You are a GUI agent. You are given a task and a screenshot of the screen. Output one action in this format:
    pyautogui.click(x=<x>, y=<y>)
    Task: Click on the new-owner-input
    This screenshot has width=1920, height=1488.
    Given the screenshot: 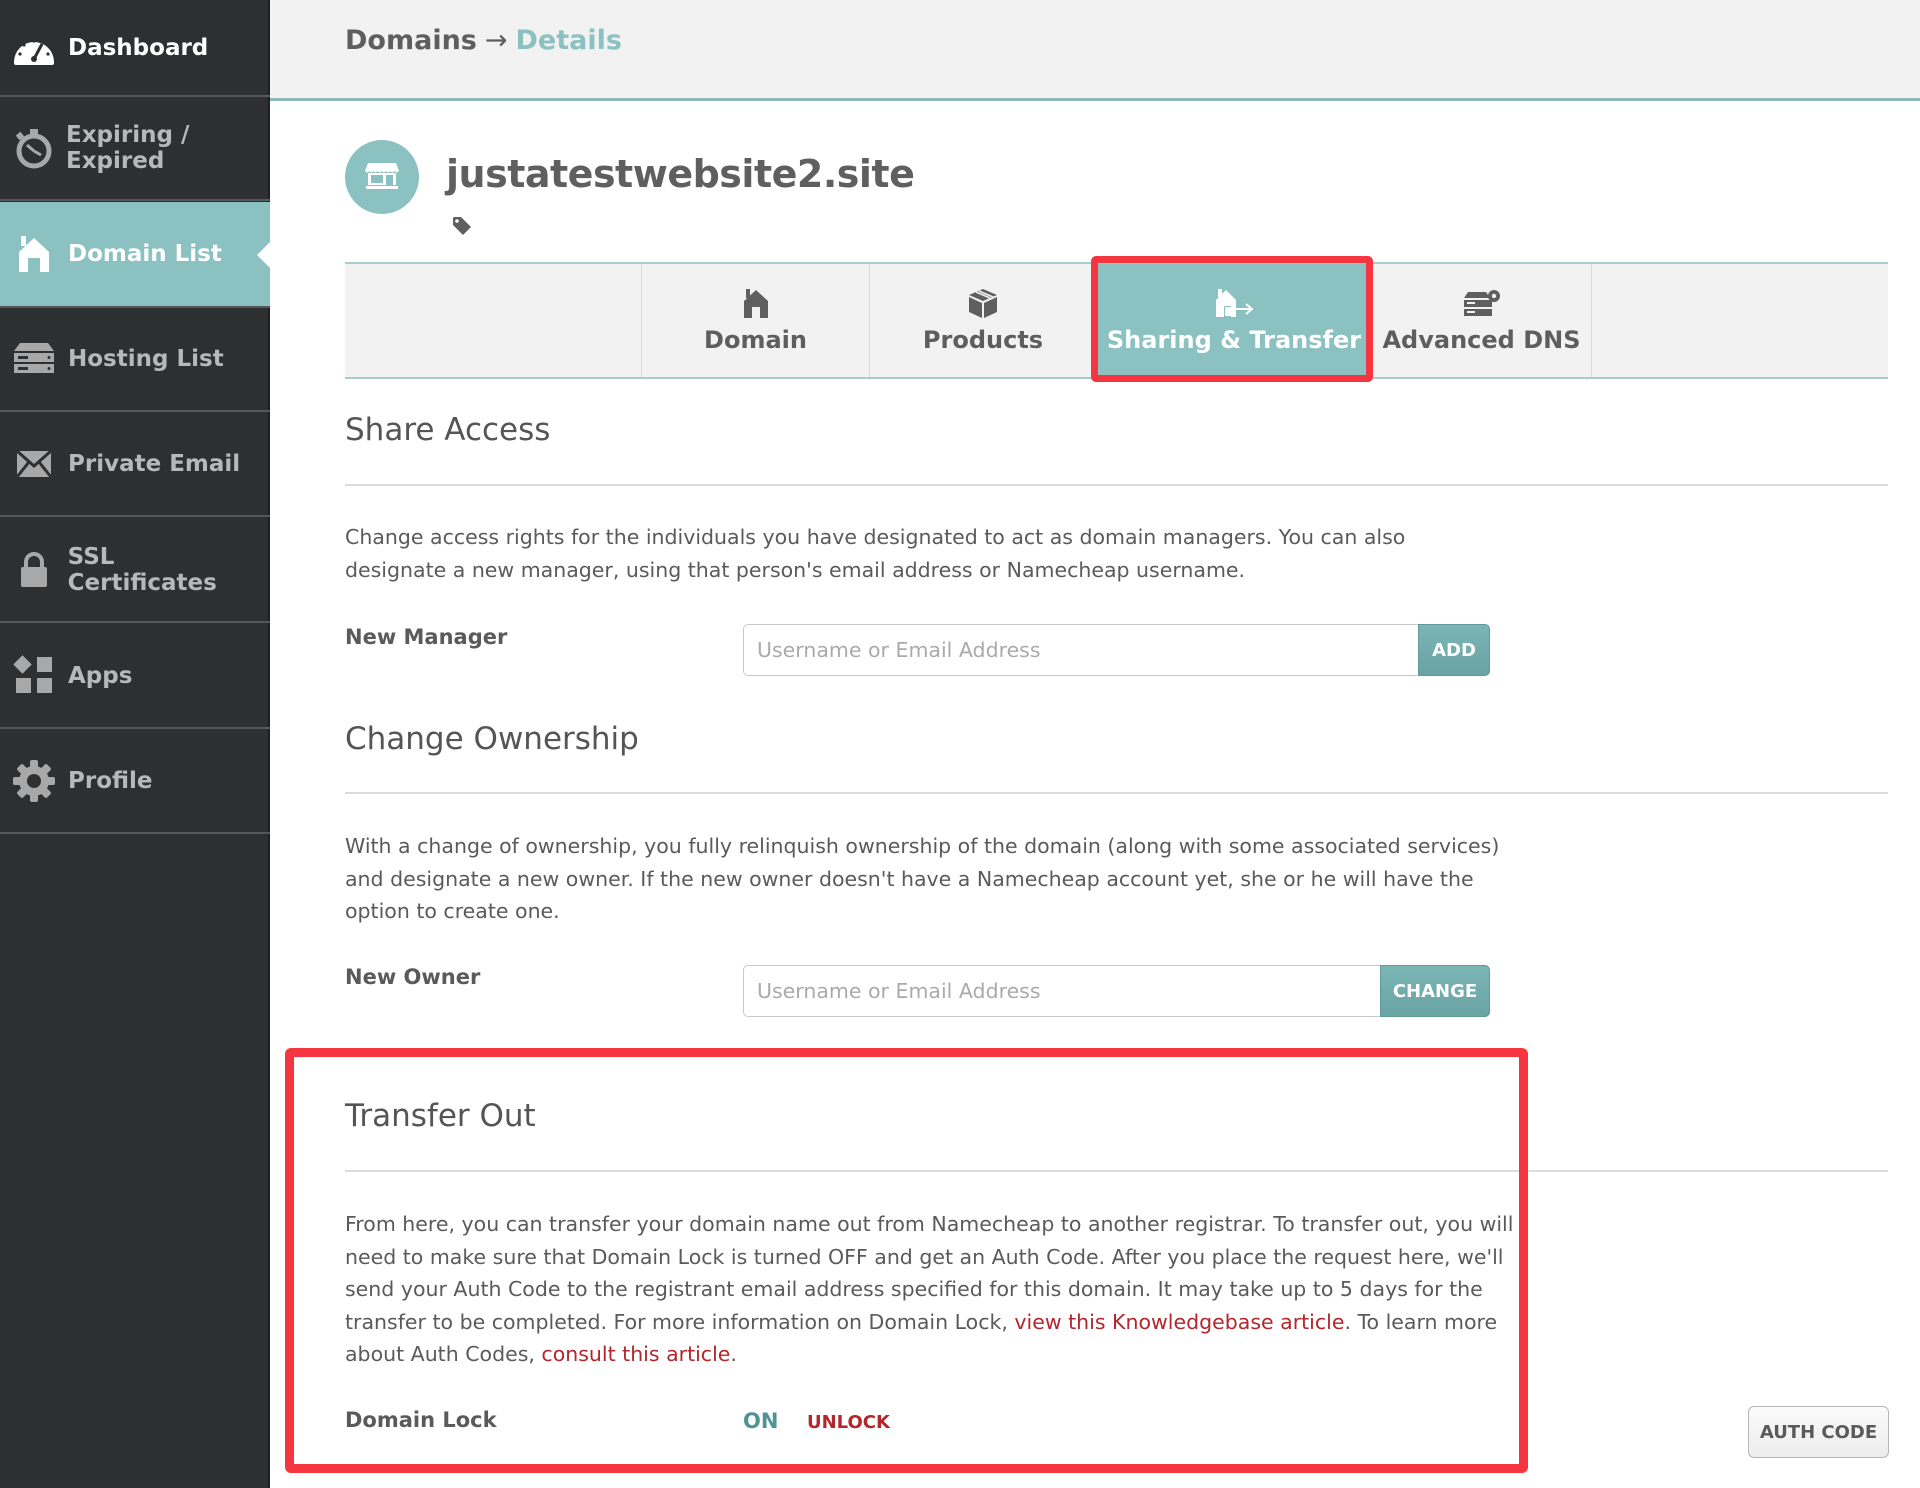 What is the action you would take?
    pyautogui.click(x=1061, y=991)
    